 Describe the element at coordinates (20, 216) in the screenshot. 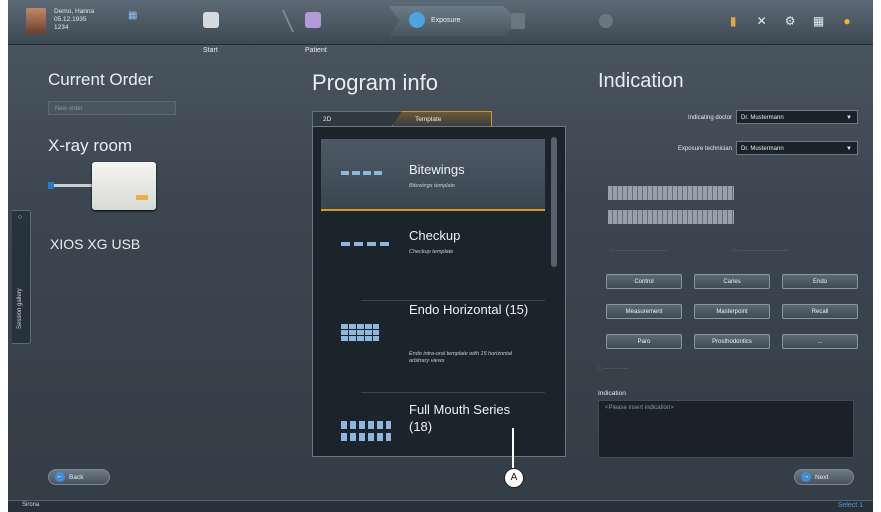

I see `gallery-pin-icon: ○` at that location.